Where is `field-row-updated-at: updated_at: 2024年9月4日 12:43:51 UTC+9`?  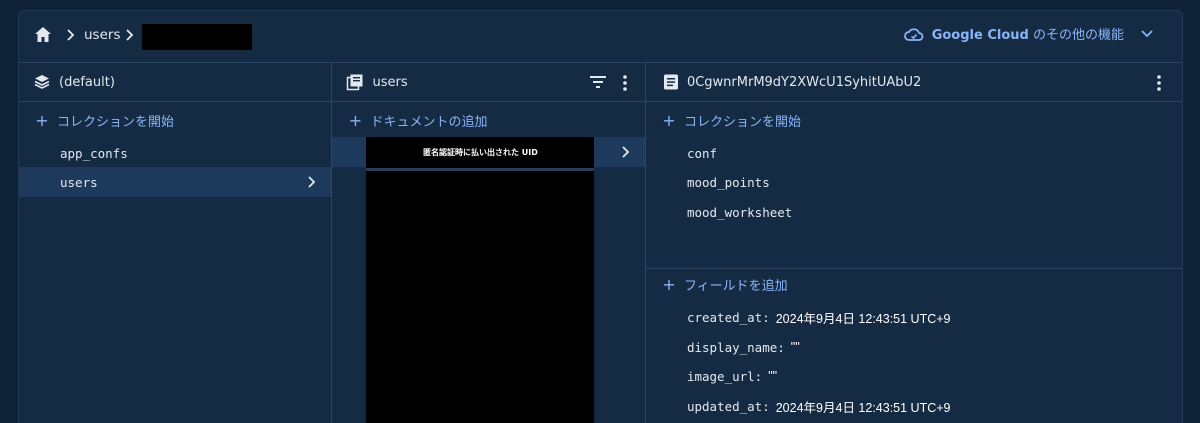
field-row-updated-at: updated_at: 2024年9月4日 12:43:51 UTC+9 is located at coordinates (819, 406).